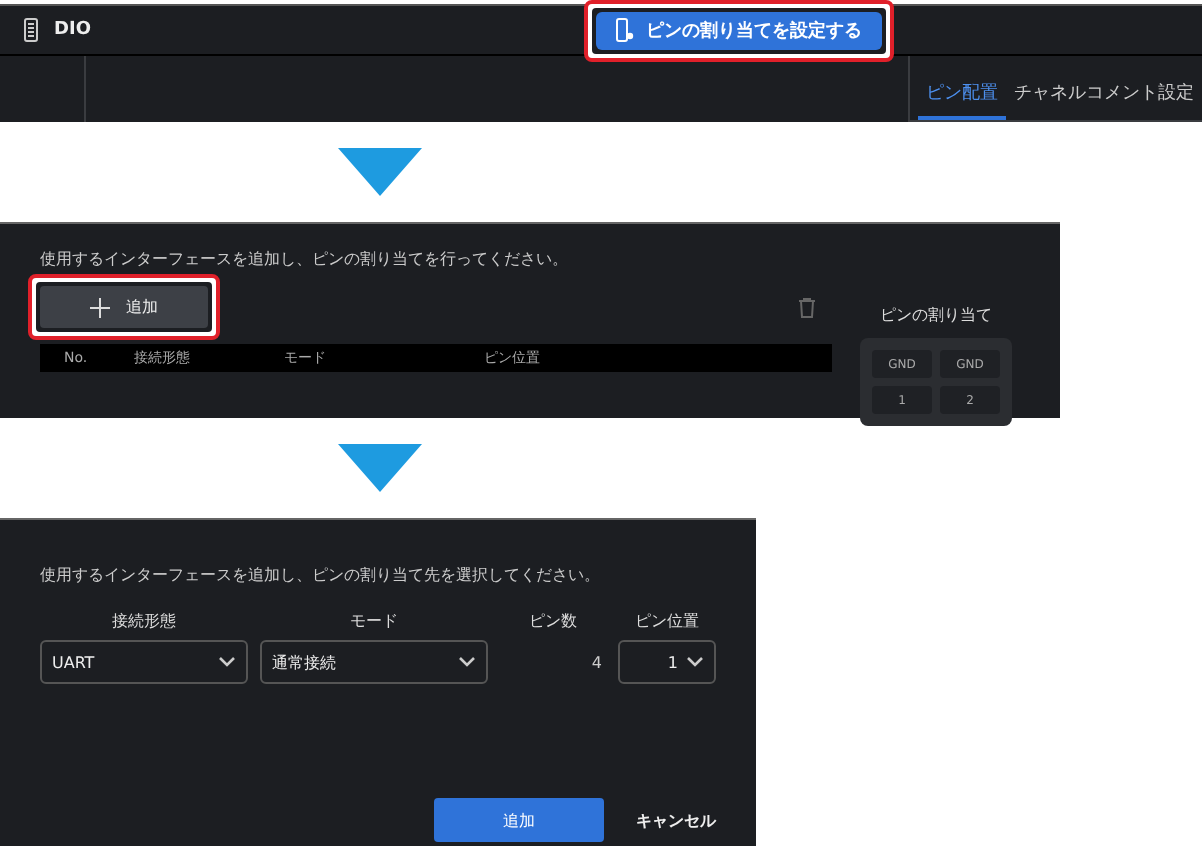 The image size is (1202, 846). I want to click on plus-icon, so click(100, 307).